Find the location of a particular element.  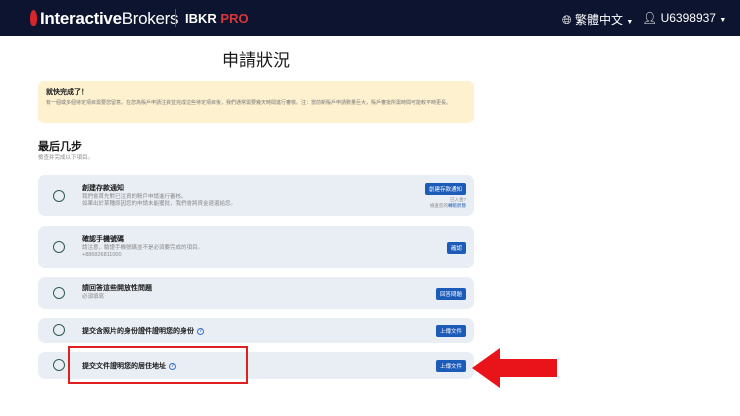

create-deposit-notice-button: 創建存款通知 is located at coordinates (445, 189).